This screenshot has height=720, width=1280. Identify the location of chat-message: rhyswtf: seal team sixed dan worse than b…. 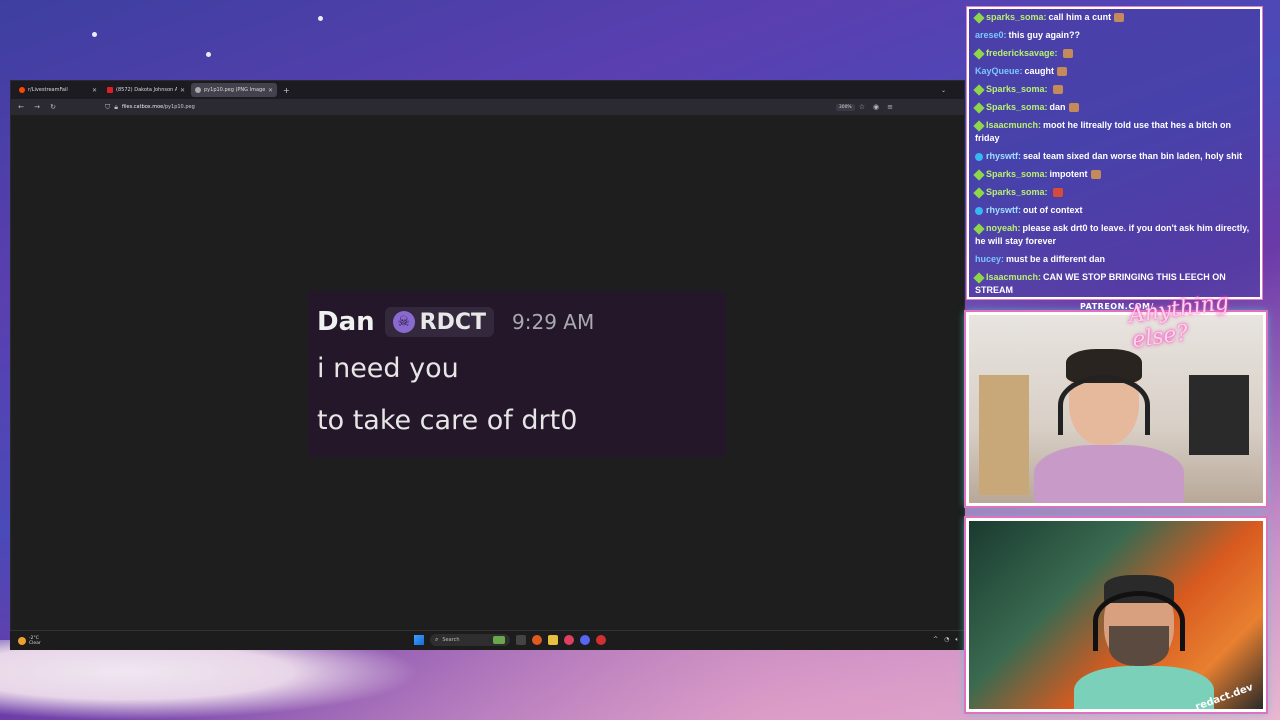
(1114, 156).